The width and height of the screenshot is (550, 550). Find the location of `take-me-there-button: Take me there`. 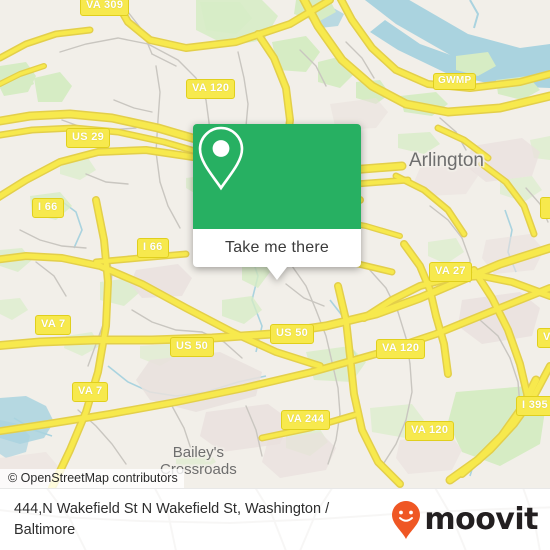

take-me-there-button: Take me there is located at coordinates (277, 248).